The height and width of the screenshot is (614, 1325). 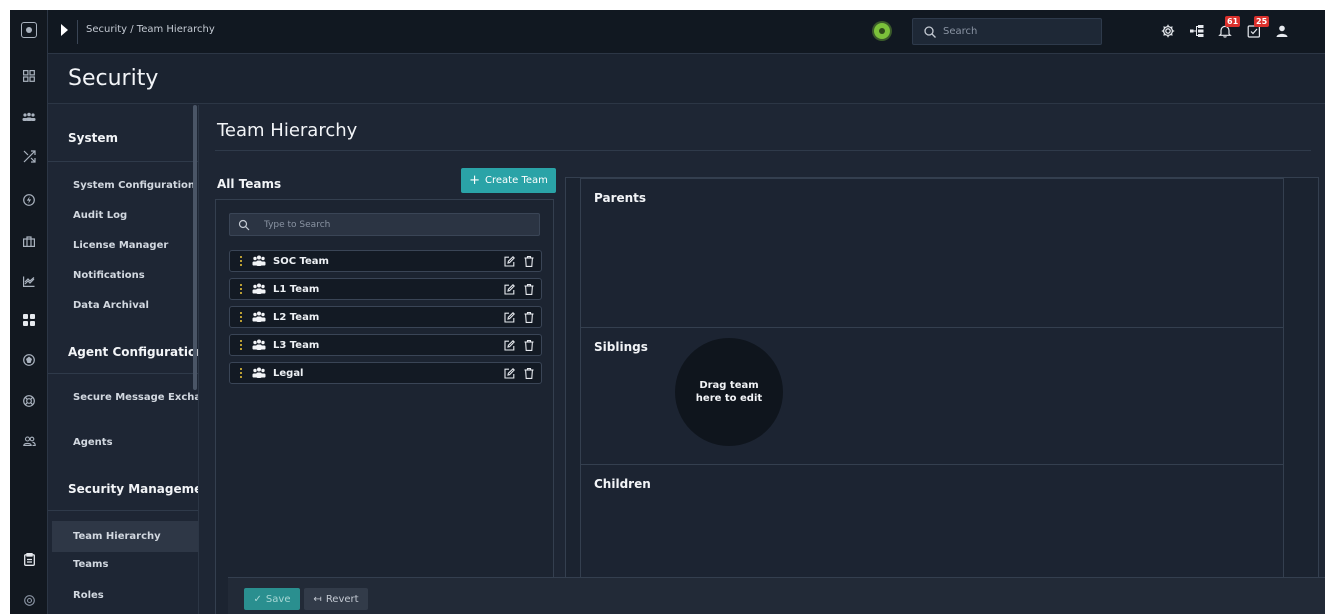 What do you see at coordinates (29, 401) in the screenshot?
I see `lifebuoy-icon` at bounding box center [29, 401].